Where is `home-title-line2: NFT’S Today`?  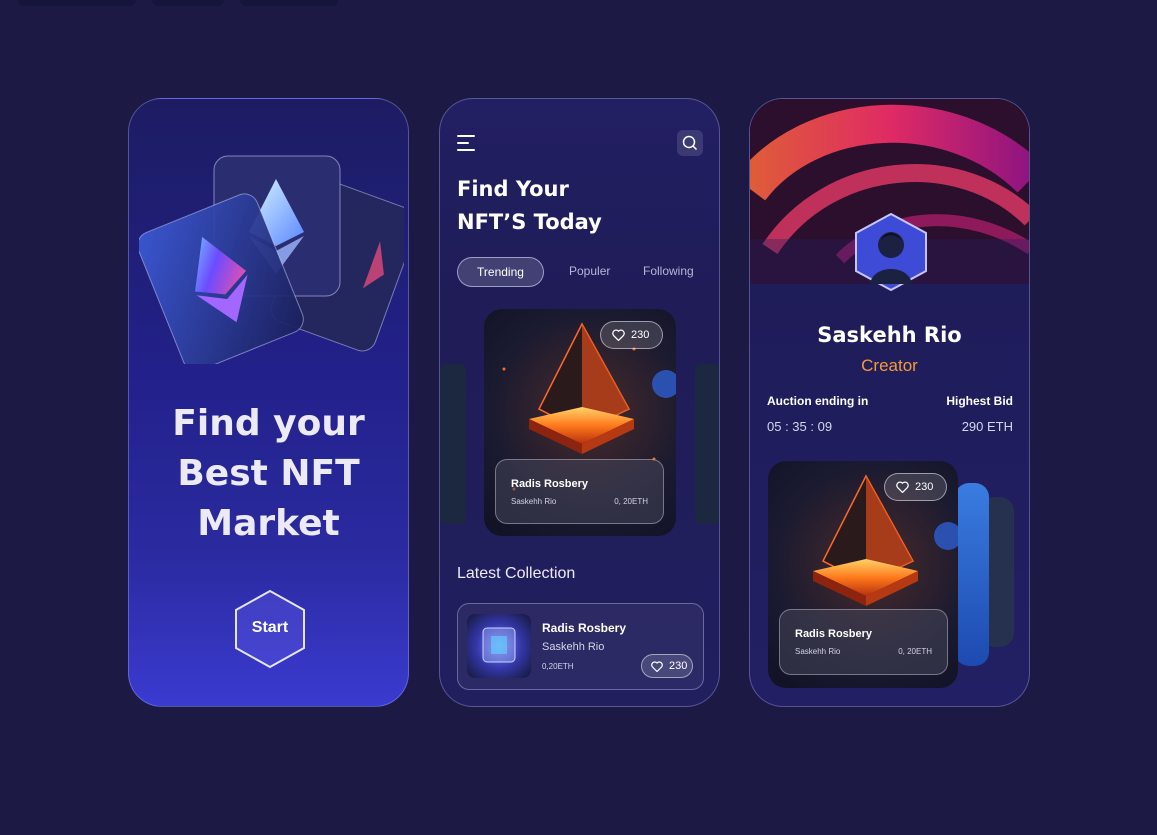
home-title-line2: NFT’S Today is located at coordinates (529, 222).